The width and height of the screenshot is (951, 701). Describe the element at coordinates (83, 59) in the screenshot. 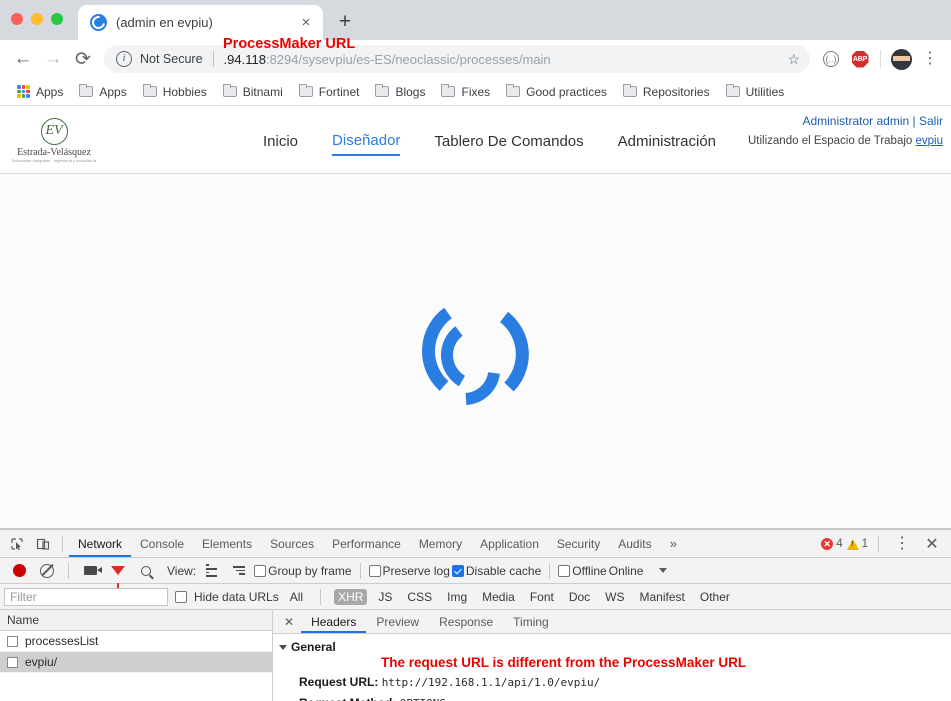

I see `reload-icon: ⟳` at that location.